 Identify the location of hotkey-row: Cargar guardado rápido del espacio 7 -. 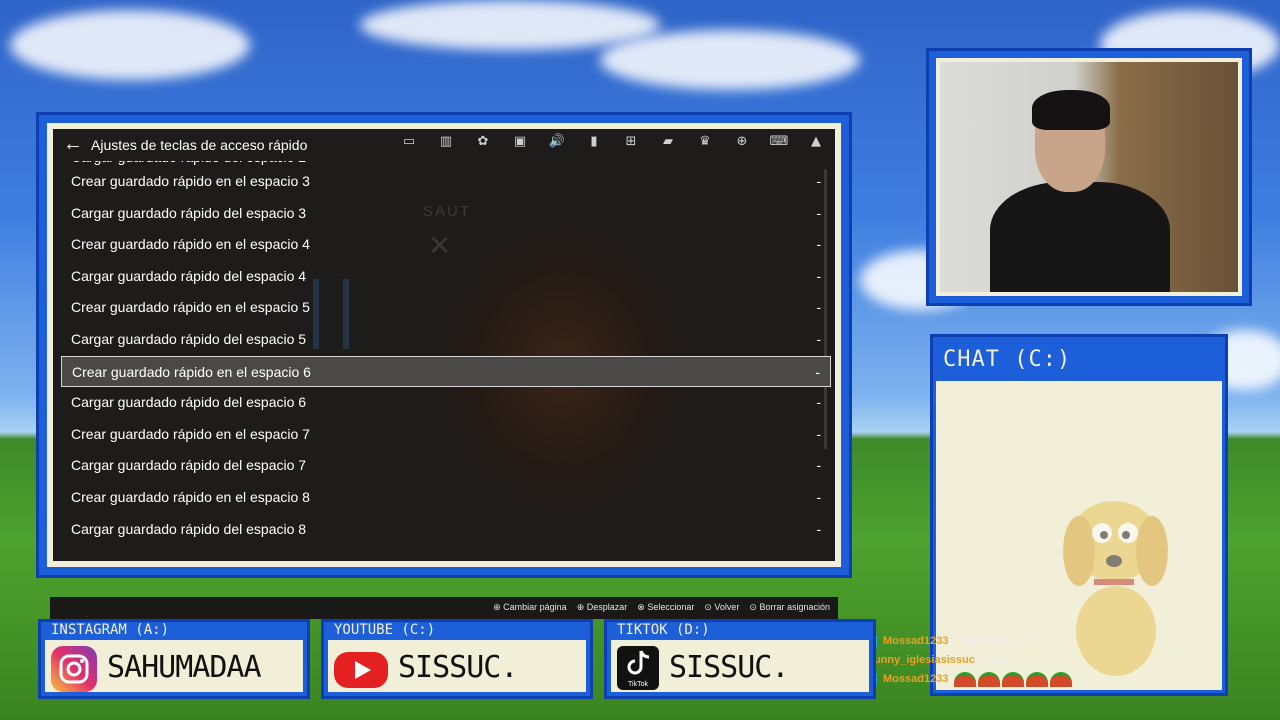
(446, 466).